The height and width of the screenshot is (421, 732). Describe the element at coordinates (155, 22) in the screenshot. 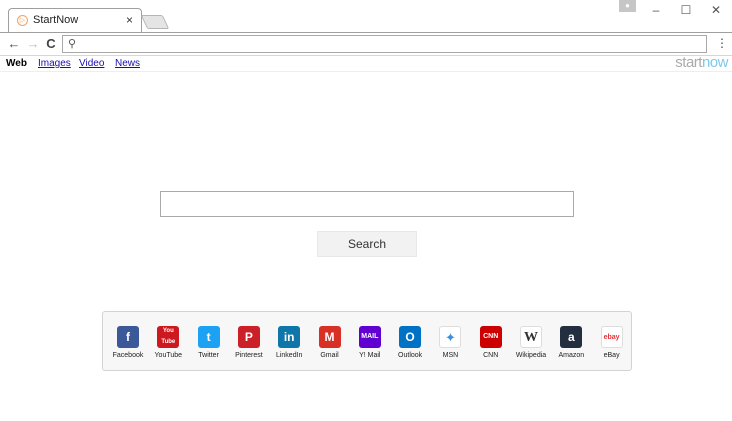

I see `new-tab-button` at that location.